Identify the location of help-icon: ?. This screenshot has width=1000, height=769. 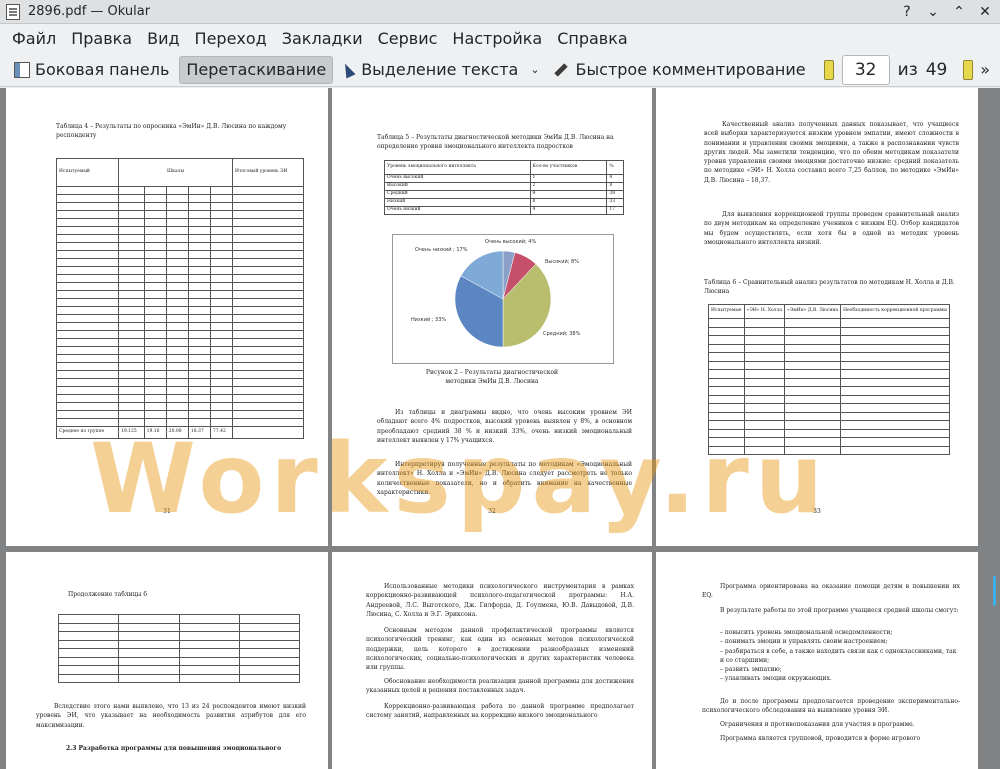
(907, 12).